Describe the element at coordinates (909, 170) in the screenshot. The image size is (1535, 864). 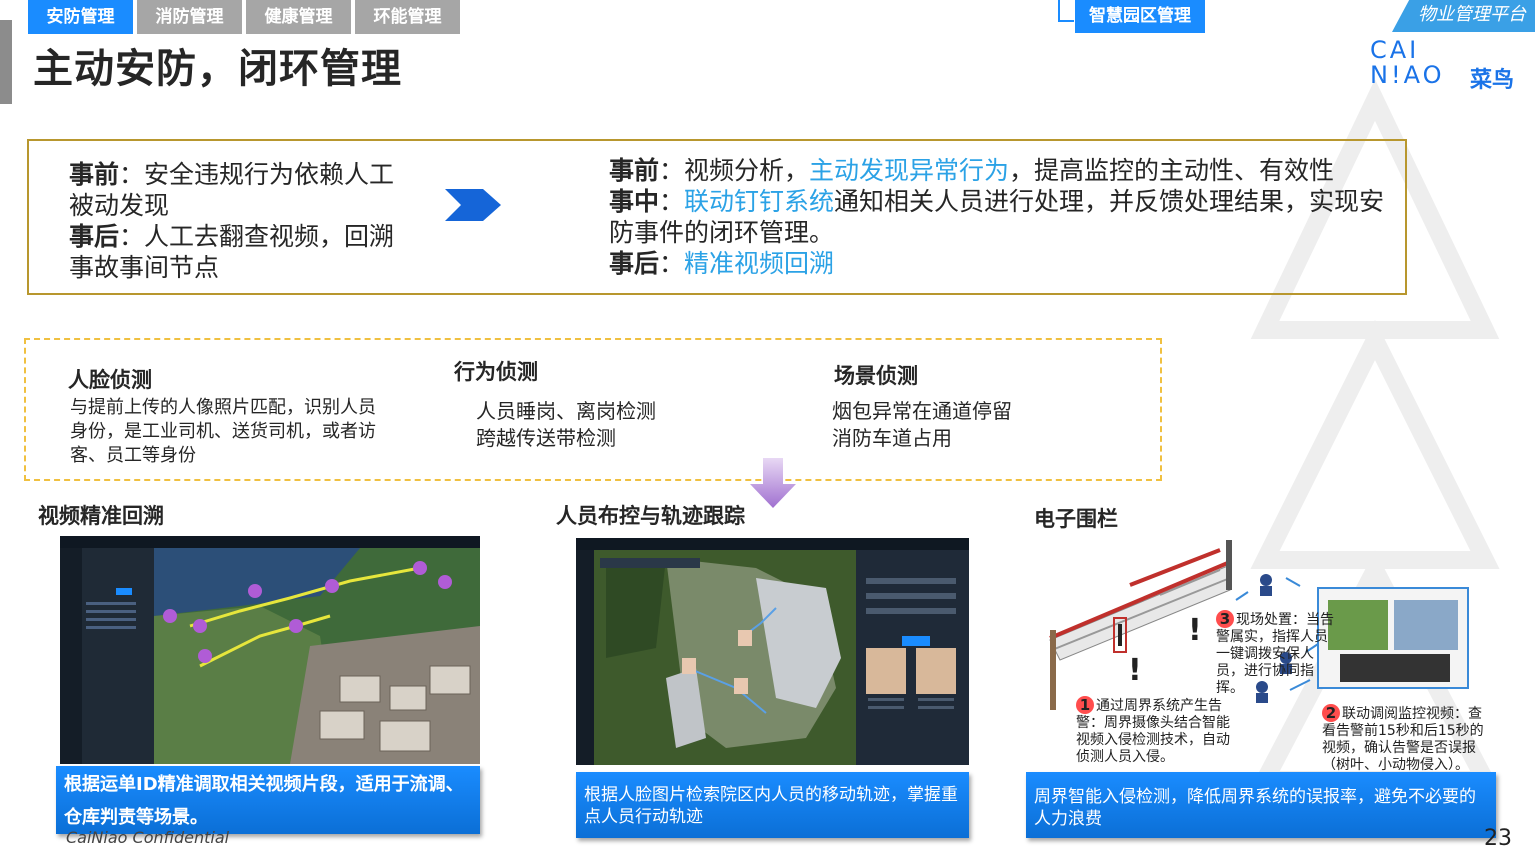
I see `r-before-highlight: 主动发现异常行为` at that location.